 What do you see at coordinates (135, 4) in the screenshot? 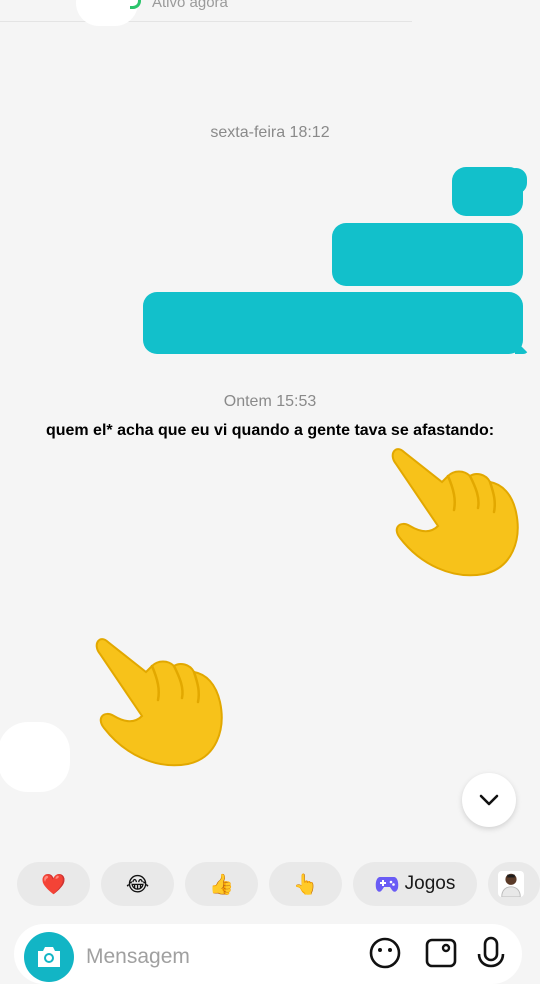
I see `online-indicator` at bounding box center [135, 4].